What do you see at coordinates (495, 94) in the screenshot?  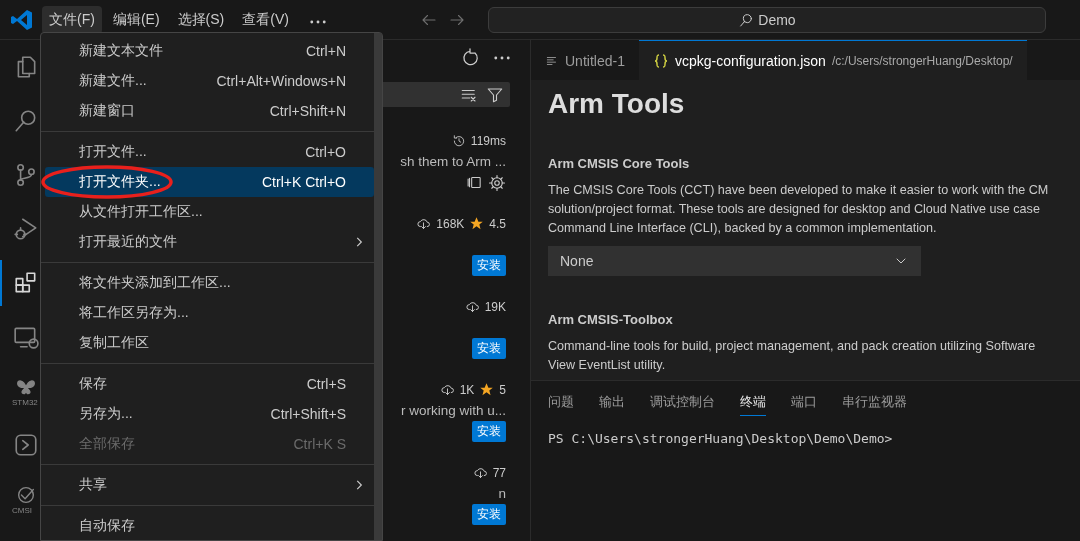 I see `filter-icon` at bounding box center [495, 94].